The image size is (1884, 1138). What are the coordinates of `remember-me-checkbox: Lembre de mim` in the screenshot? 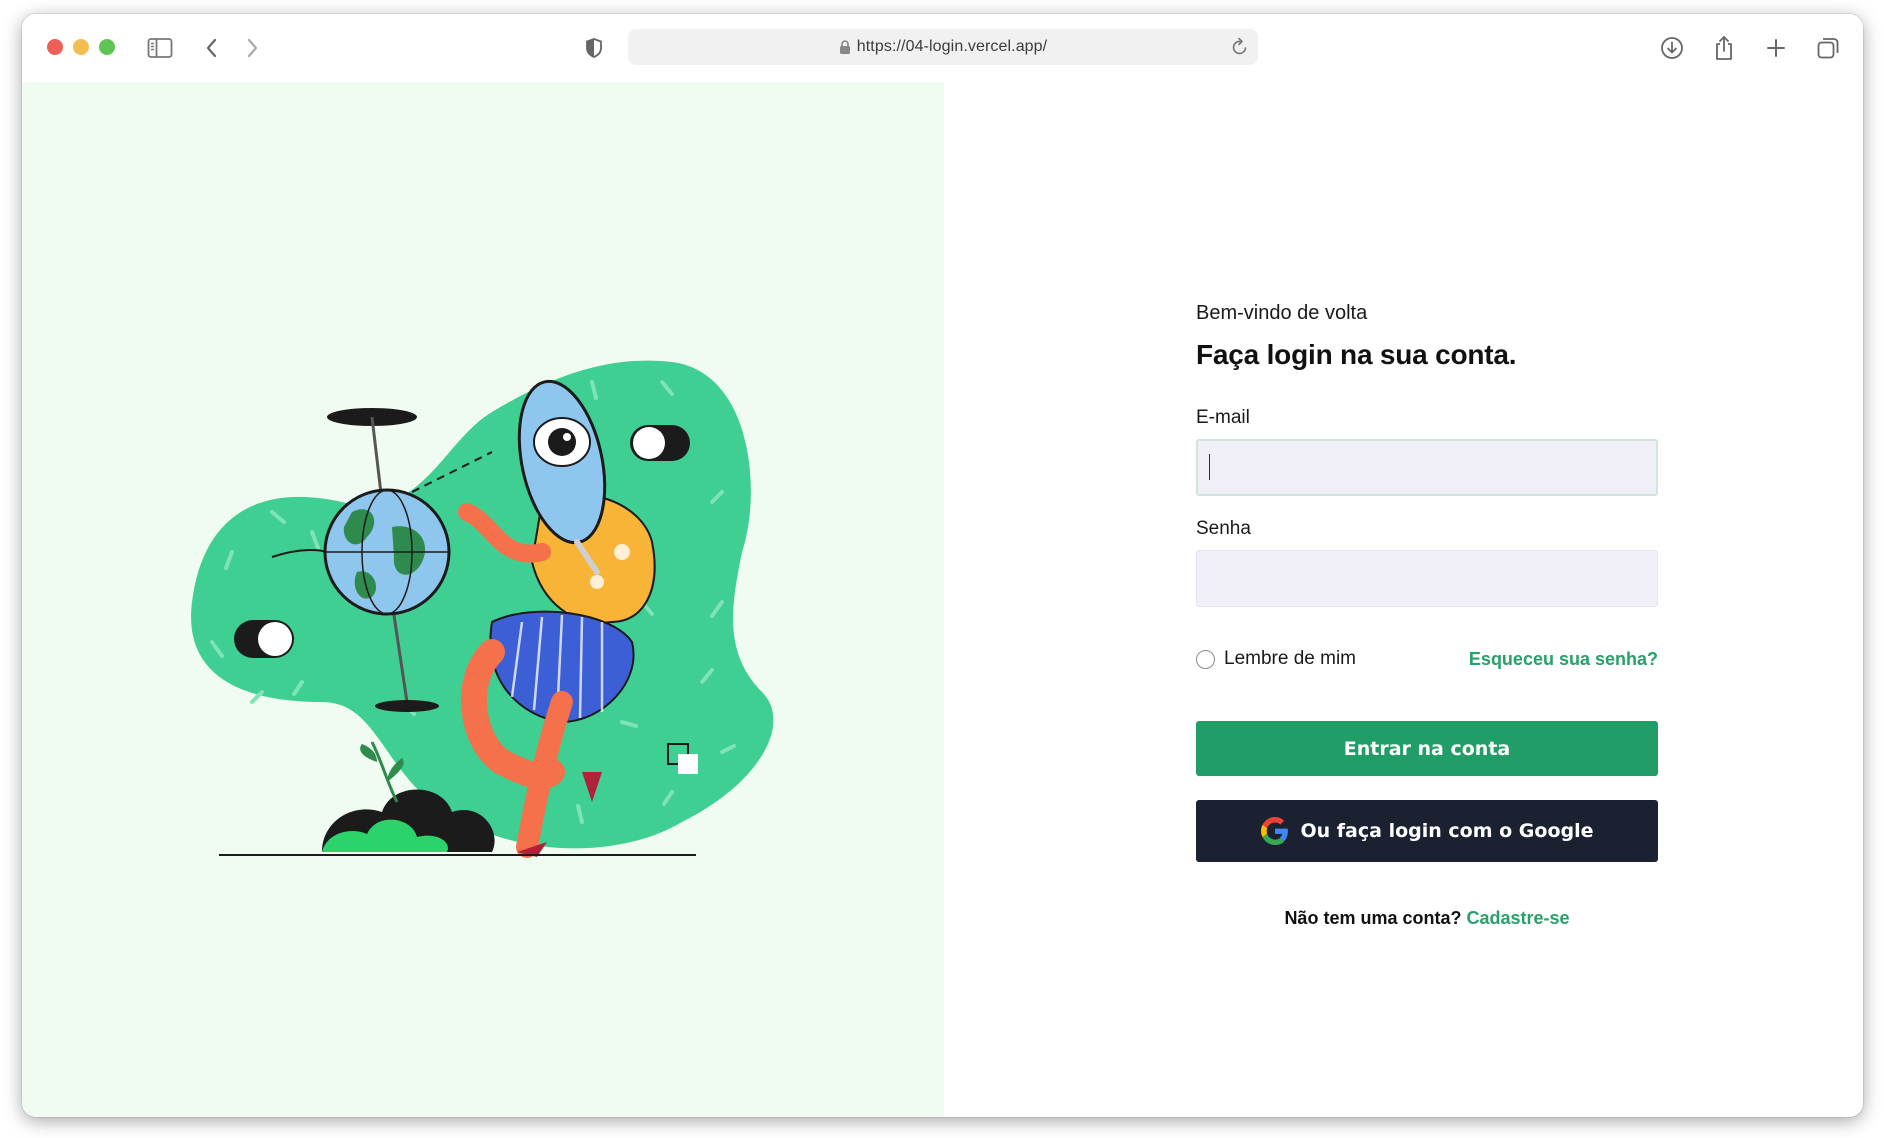 It's located at (1276, 659).